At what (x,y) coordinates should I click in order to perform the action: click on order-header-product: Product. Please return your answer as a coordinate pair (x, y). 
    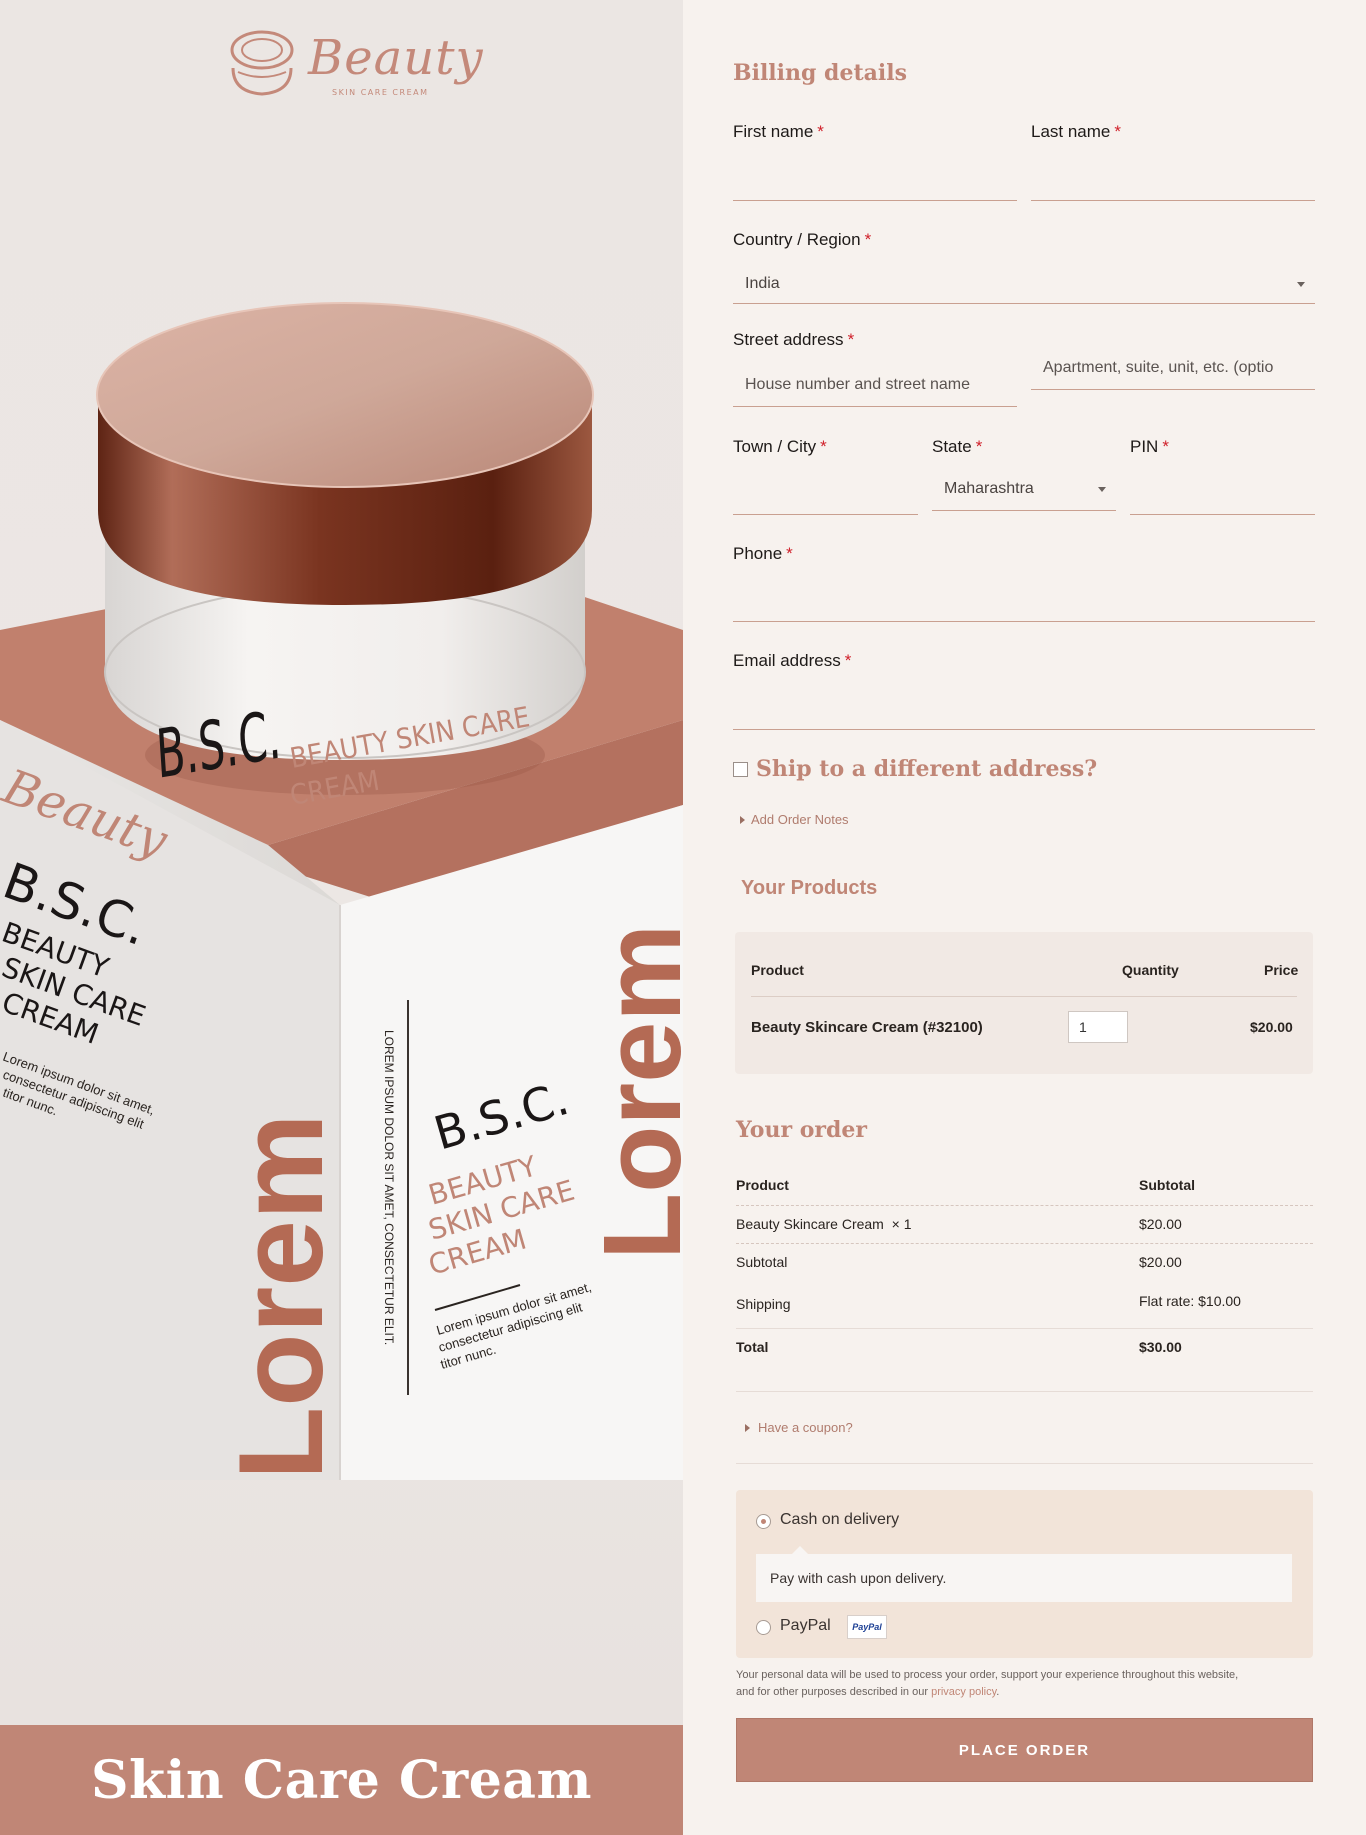
    Looking at the image, I should click on (762, 1185).